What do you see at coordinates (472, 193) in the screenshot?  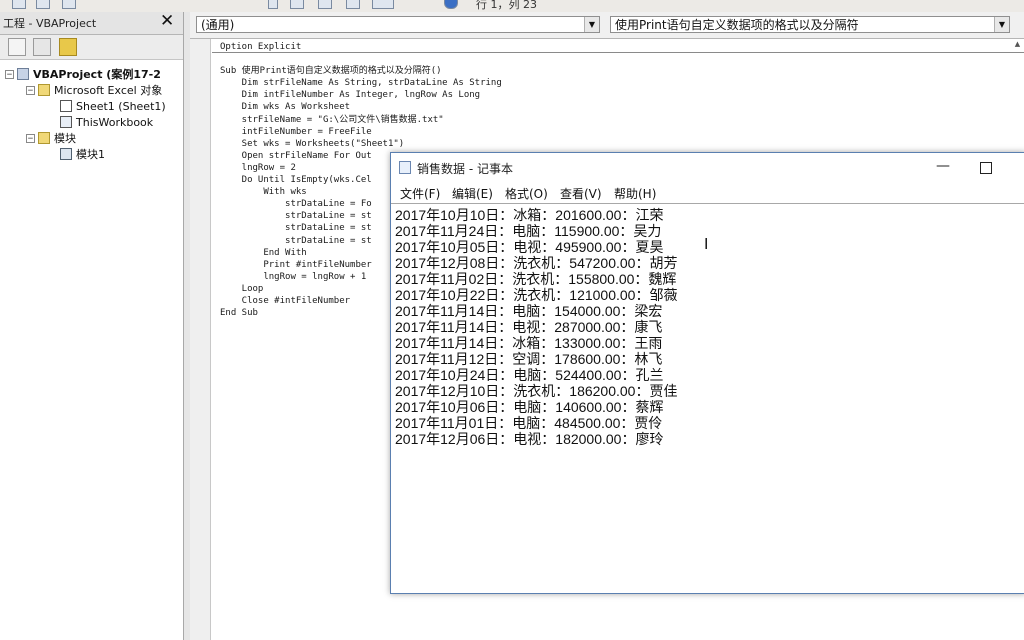 I see `menu-edit: 编辑(E)` at bounding box center [472, 193].